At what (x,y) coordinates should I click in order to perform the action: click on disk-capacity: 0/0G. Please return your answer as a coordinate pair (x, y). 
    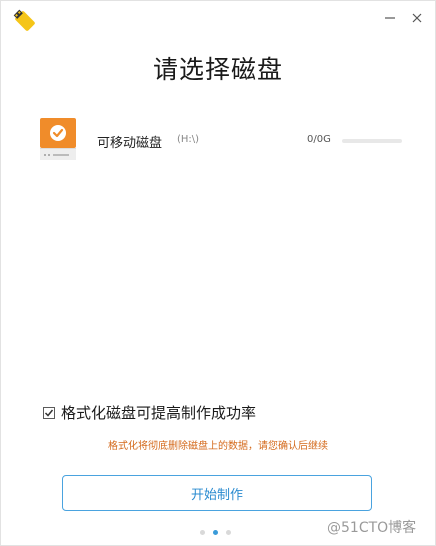
    Looking at the image, I should click on (319, 139).